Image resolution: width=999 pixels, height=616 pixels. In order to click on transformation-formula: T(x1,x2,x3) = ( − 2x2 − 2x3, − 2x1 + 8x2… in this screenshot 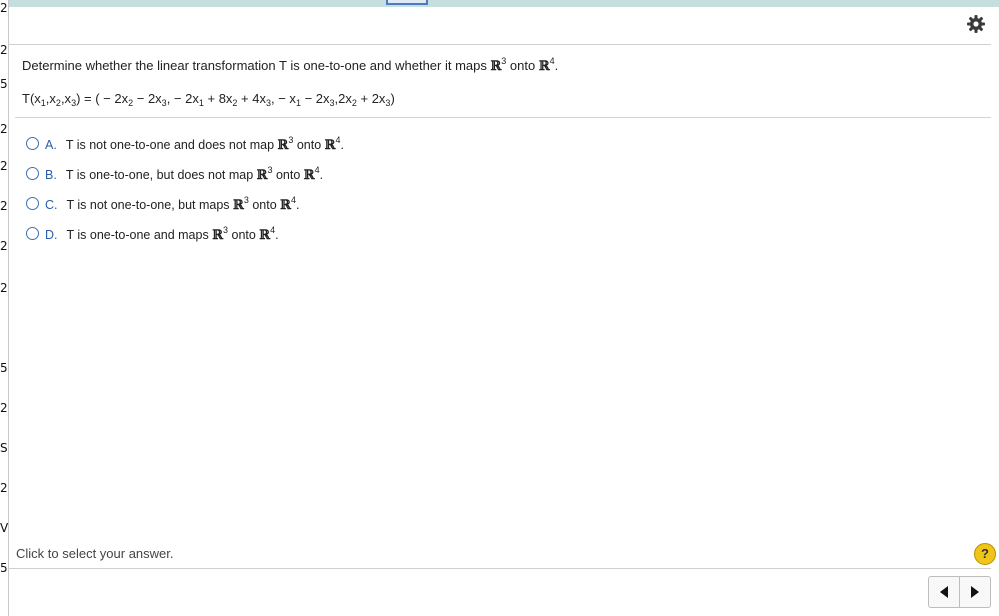, I will do `click(208, 99)`.